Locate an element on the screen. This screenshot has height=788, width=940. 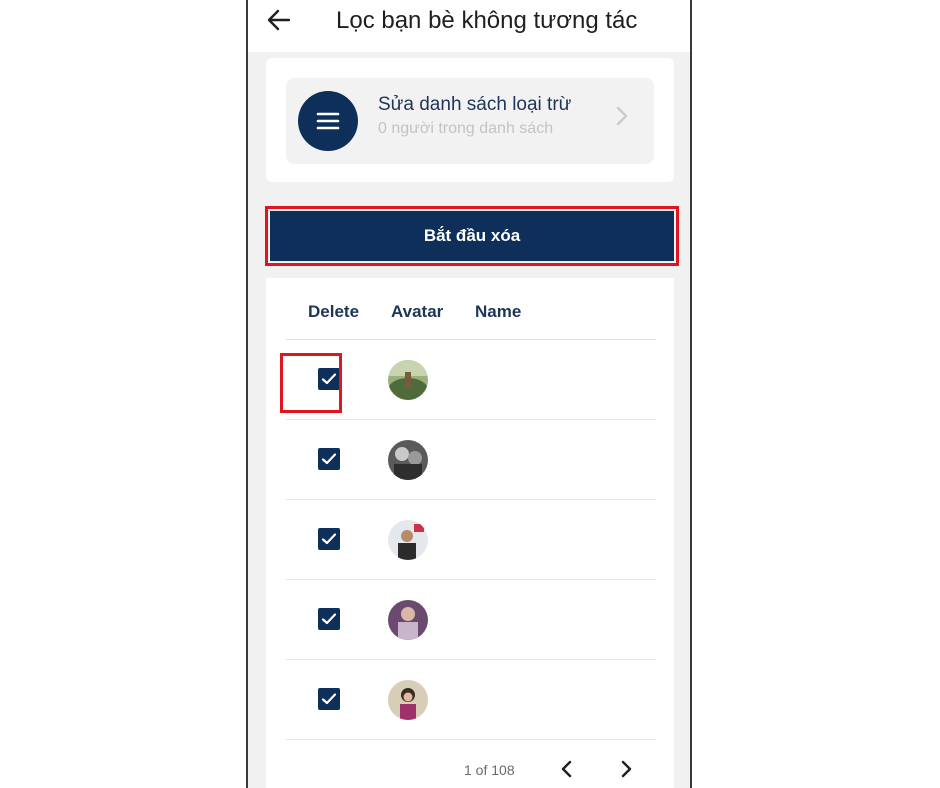
page-title: Lọc bạn bè không tương tác is located at coordinates (487, 20).